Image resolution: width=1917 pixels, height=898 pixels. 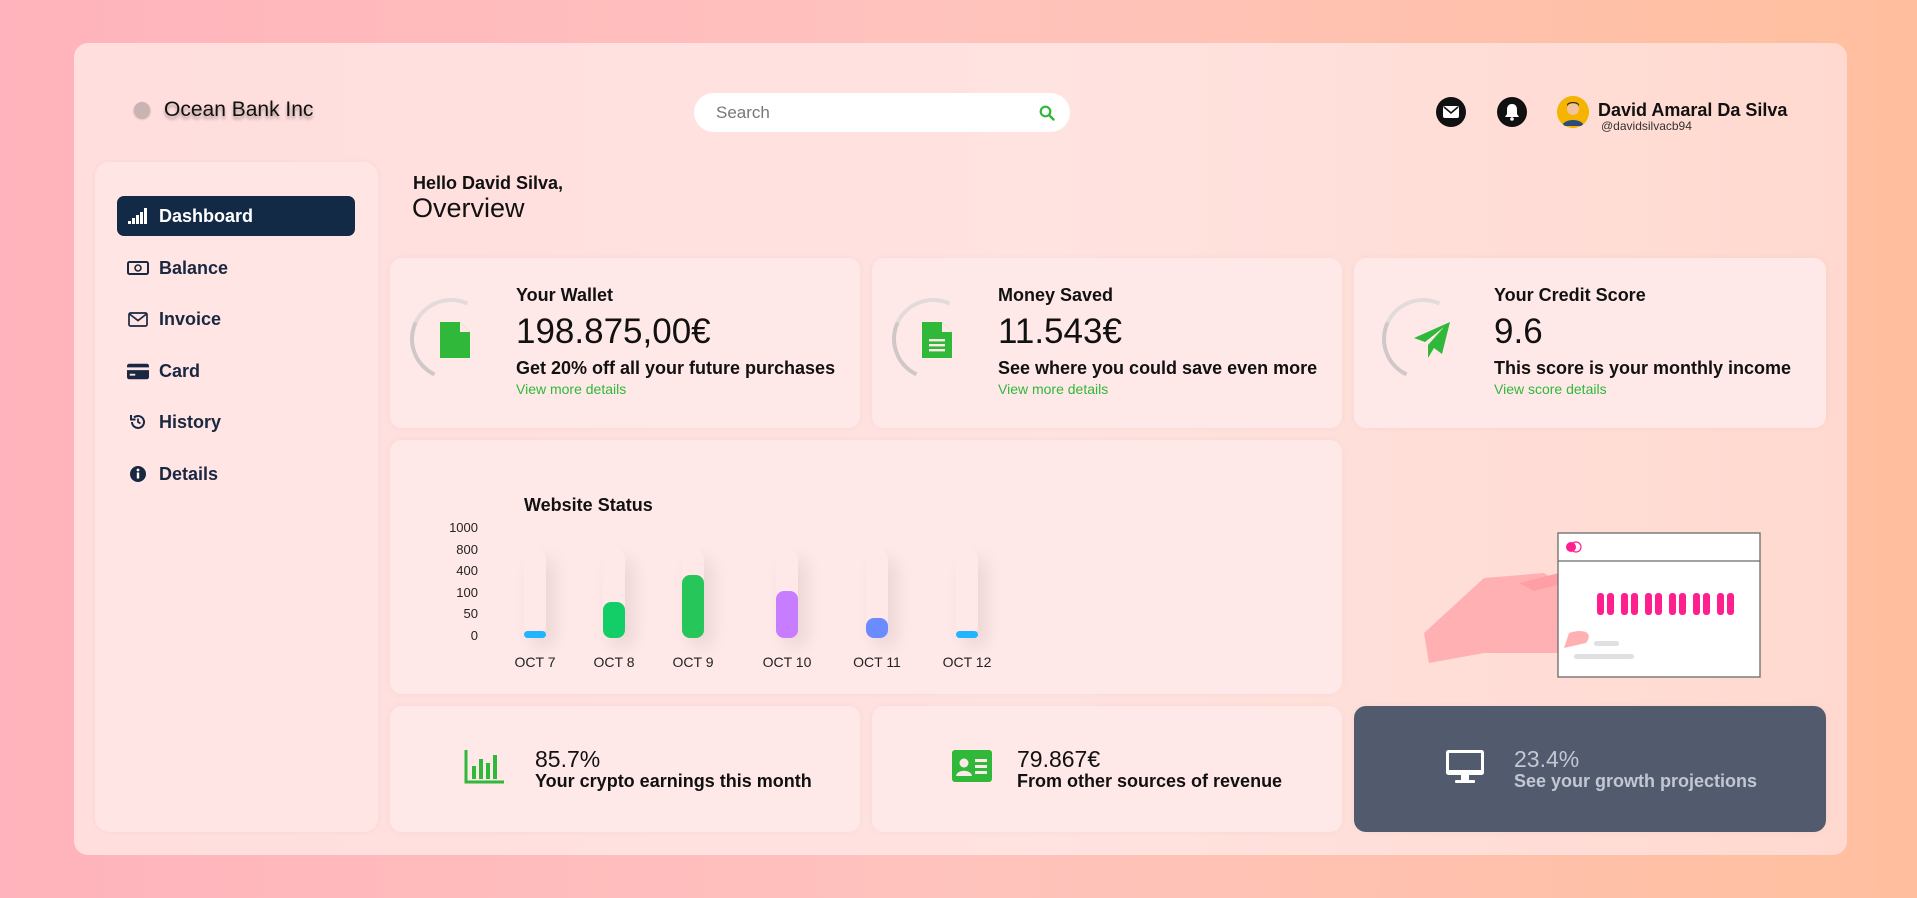 What do you see at coordinates (1518, 331) in the screenshot?
I see `stat-value: 9.6` at bounding box center [1518, 331].